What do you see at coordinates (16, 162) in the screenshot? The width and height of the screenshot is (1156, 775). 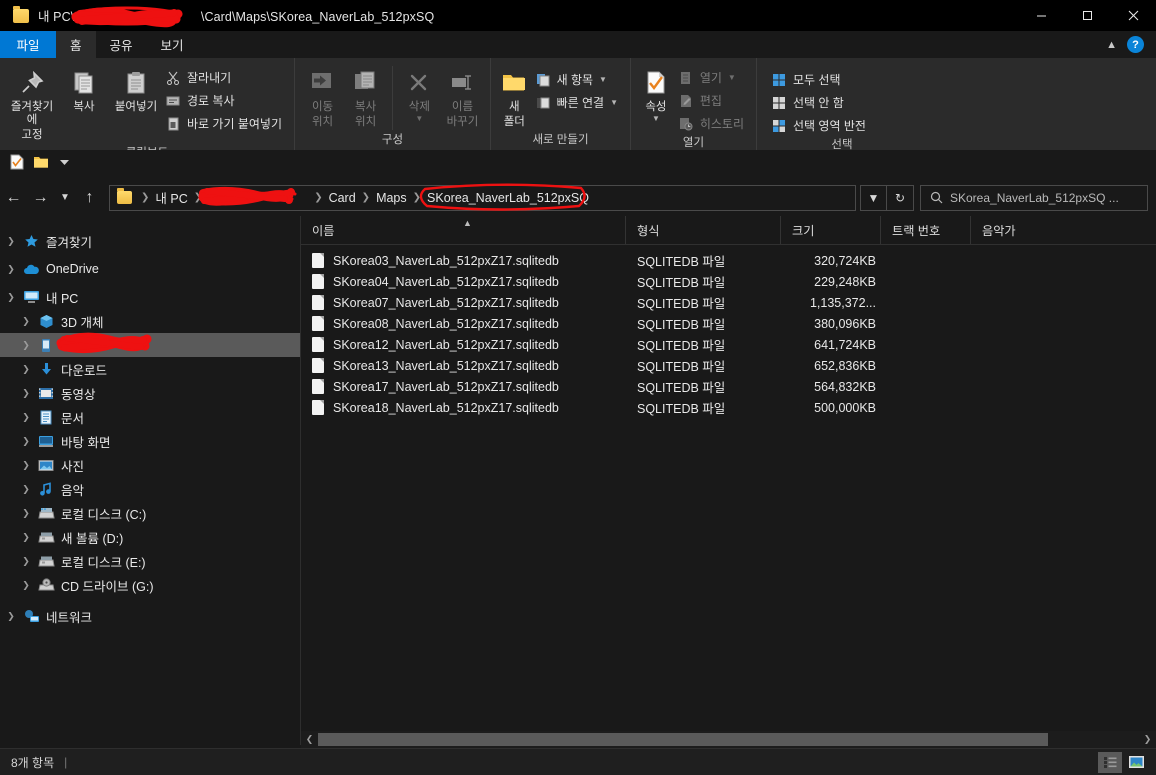 I see `qat-properties-icon` at bounding box center [16, 162].